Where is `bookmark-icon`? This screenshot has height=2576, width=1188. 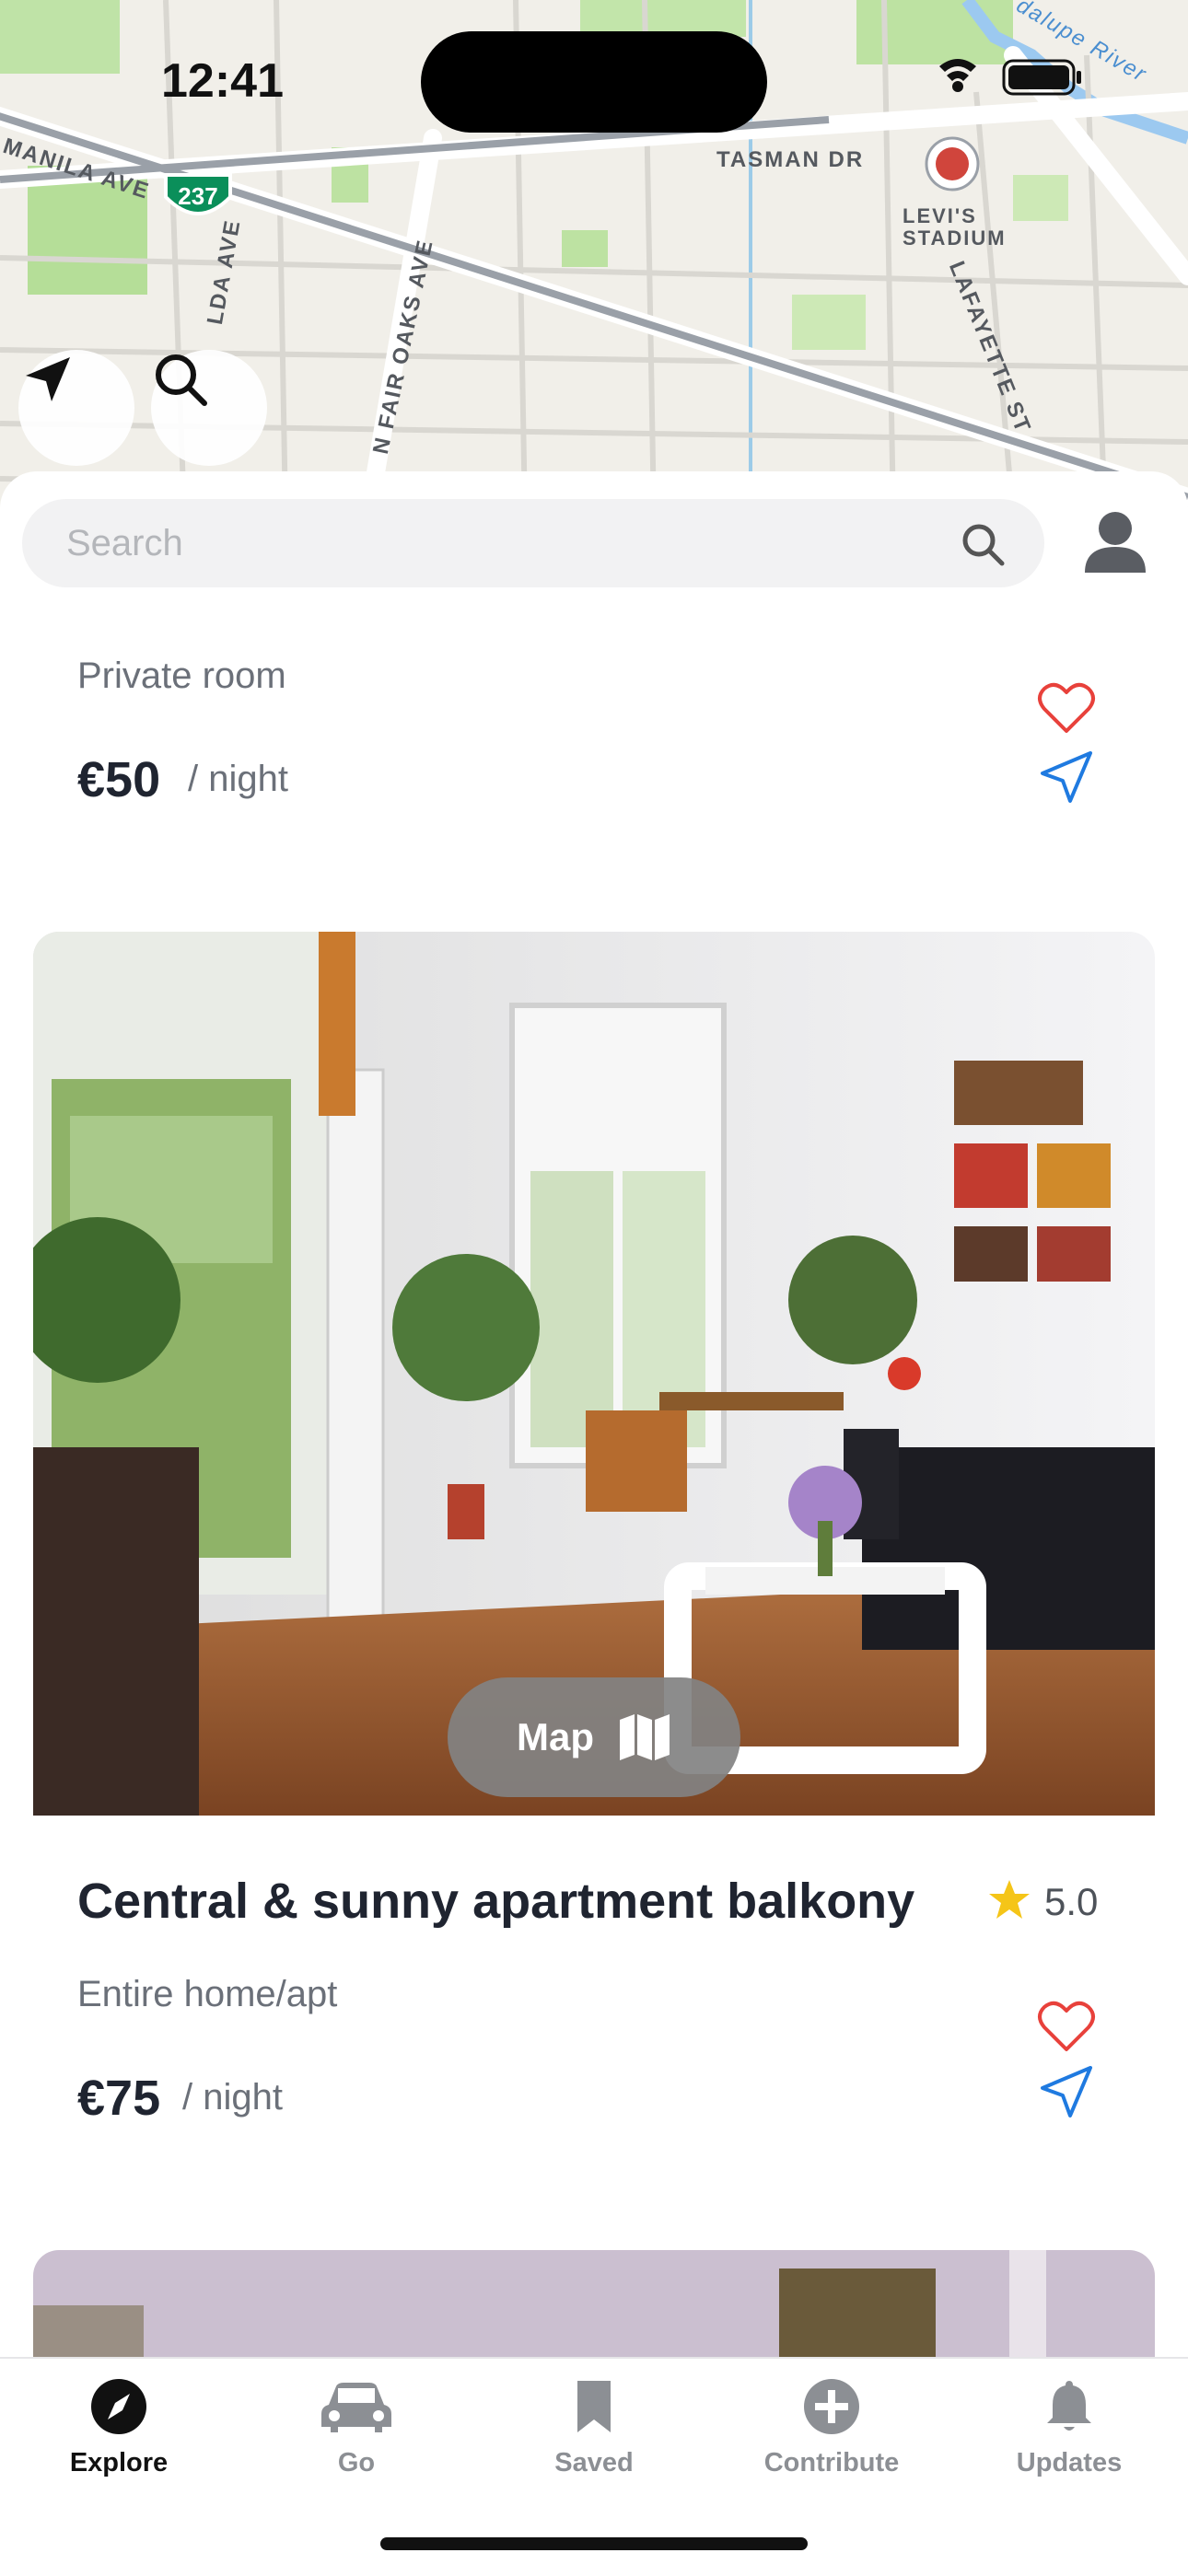 bookmark-icon is located at coordinates (594, 2406).